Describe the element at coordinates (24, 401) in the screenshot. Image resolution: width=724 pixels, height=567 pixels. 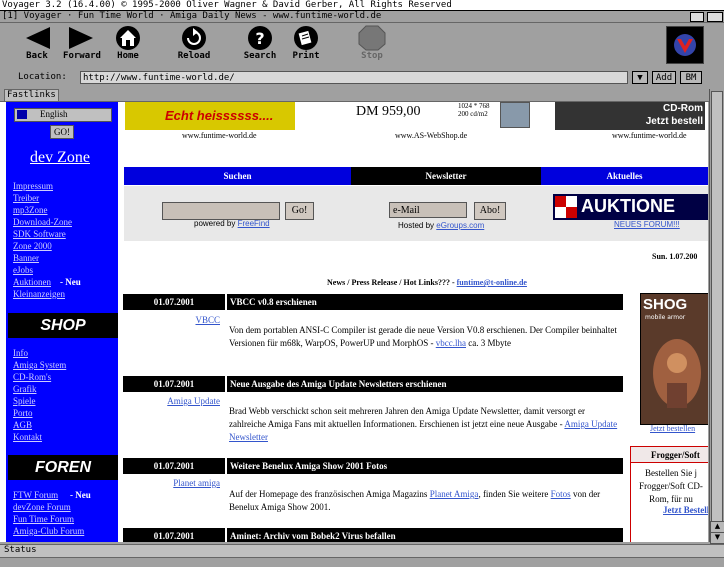
I see `nav-spiele: Spiele` at that location.